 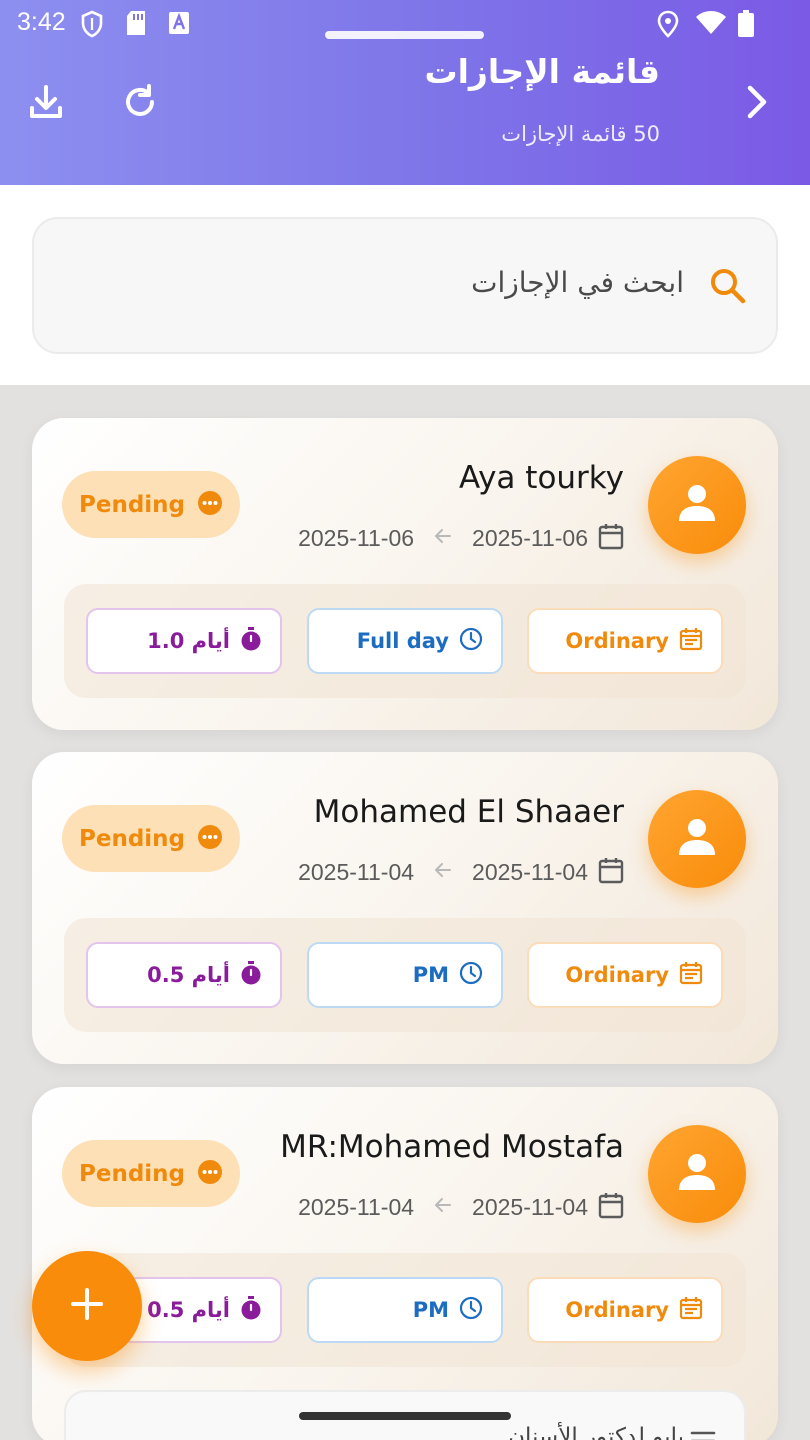 I want to click on search-icon, so click(x=728, y=288).